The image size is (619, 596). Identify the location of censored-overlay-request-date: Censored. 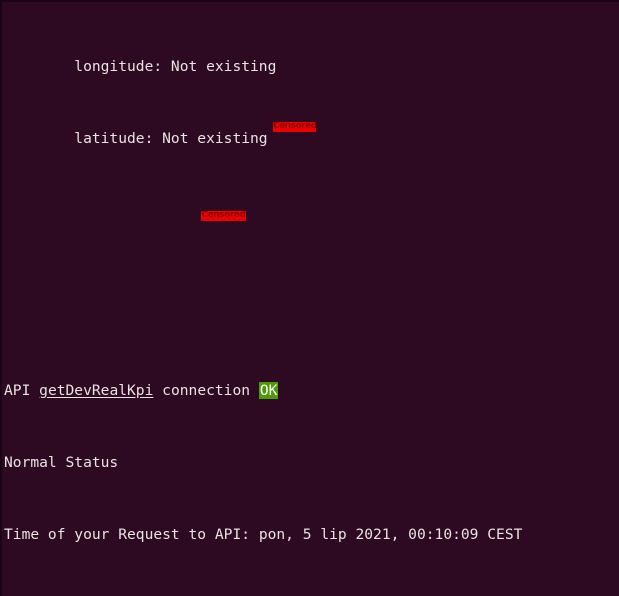
(294, 127).